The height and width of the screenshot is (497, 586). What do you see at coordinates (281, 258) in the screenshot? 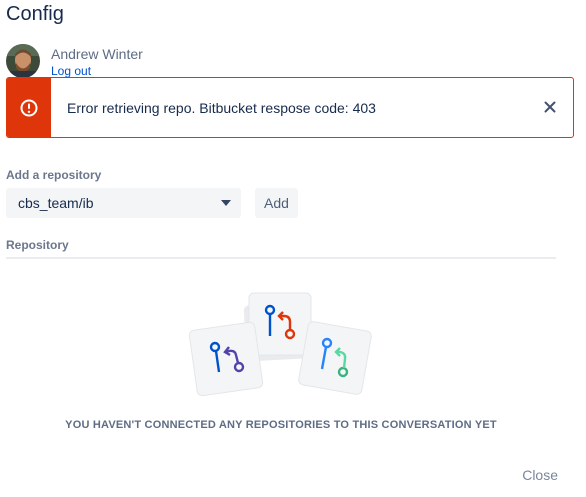
I see `divider` at bounding box center [281, 258].